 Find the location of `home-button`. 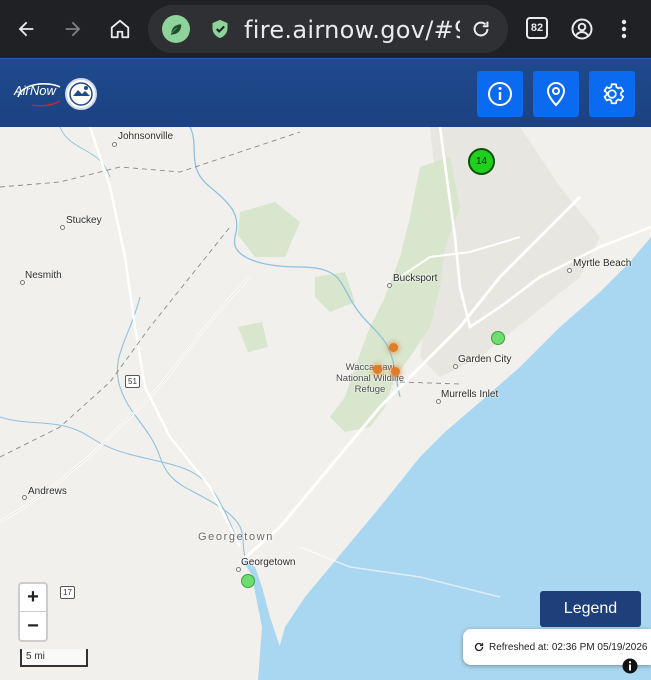

home-button is located at coordinates (120, 29).